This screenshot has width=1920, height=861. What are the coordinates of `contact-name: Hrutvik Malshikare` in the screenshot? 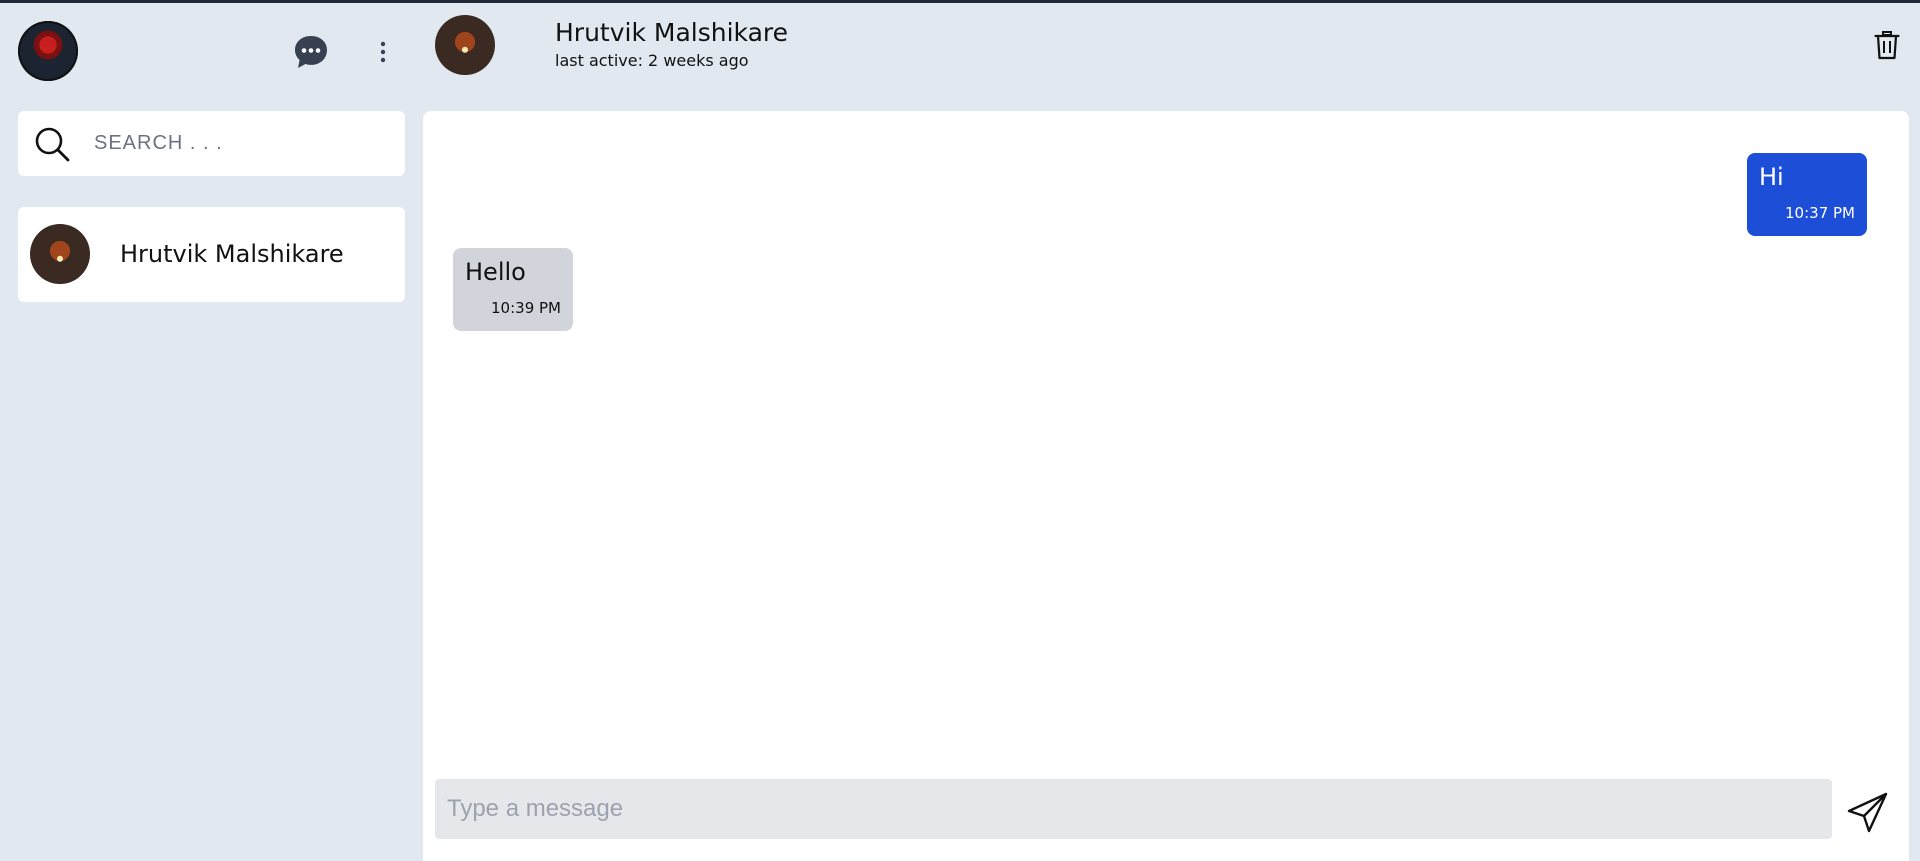 It's located at (232, 254).